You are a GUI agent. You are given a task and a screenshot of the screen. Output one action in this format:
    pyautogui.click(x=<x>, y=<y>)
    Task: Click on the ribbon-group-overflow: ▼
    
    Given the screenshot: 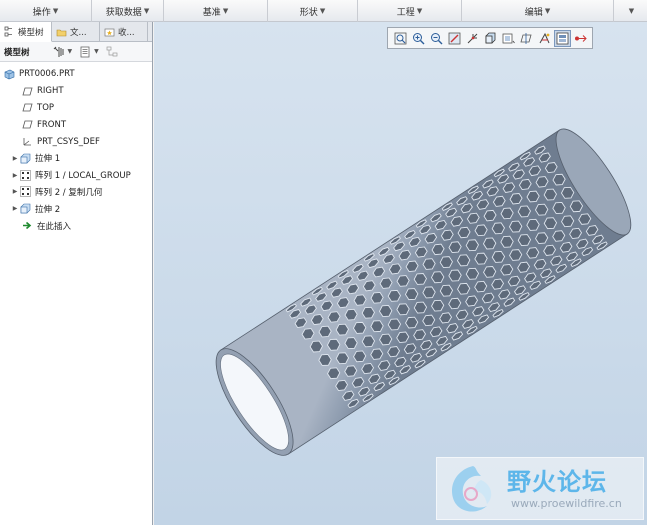 What is the action you would take?
    pyautogui.click(x=630, y=11)
    